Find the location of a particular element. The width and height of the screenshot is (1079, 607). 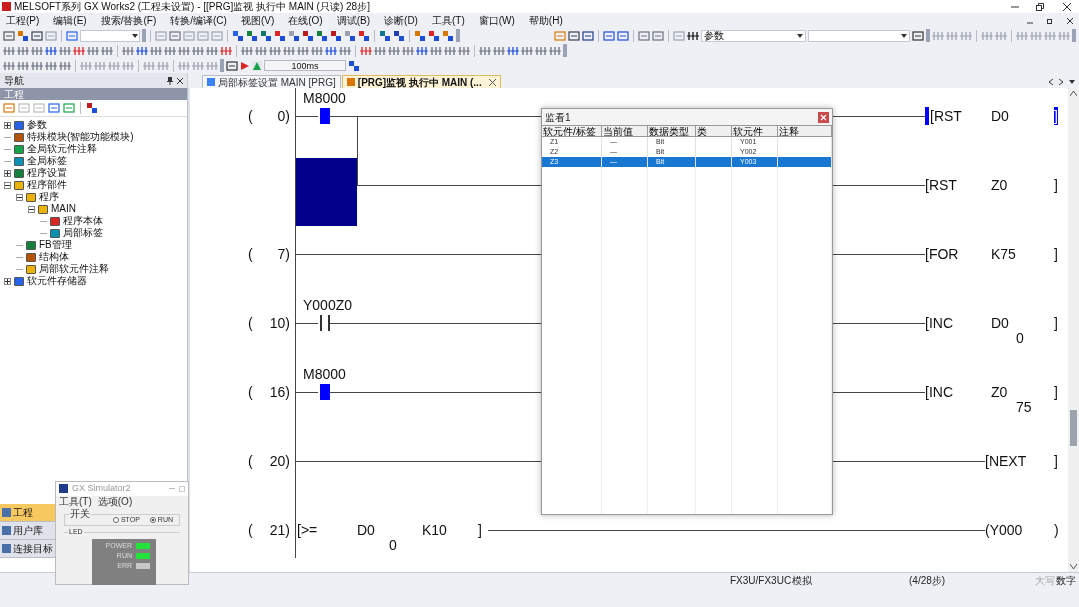

menu-item: 编辑(E) is located at coordinates (70, 20).